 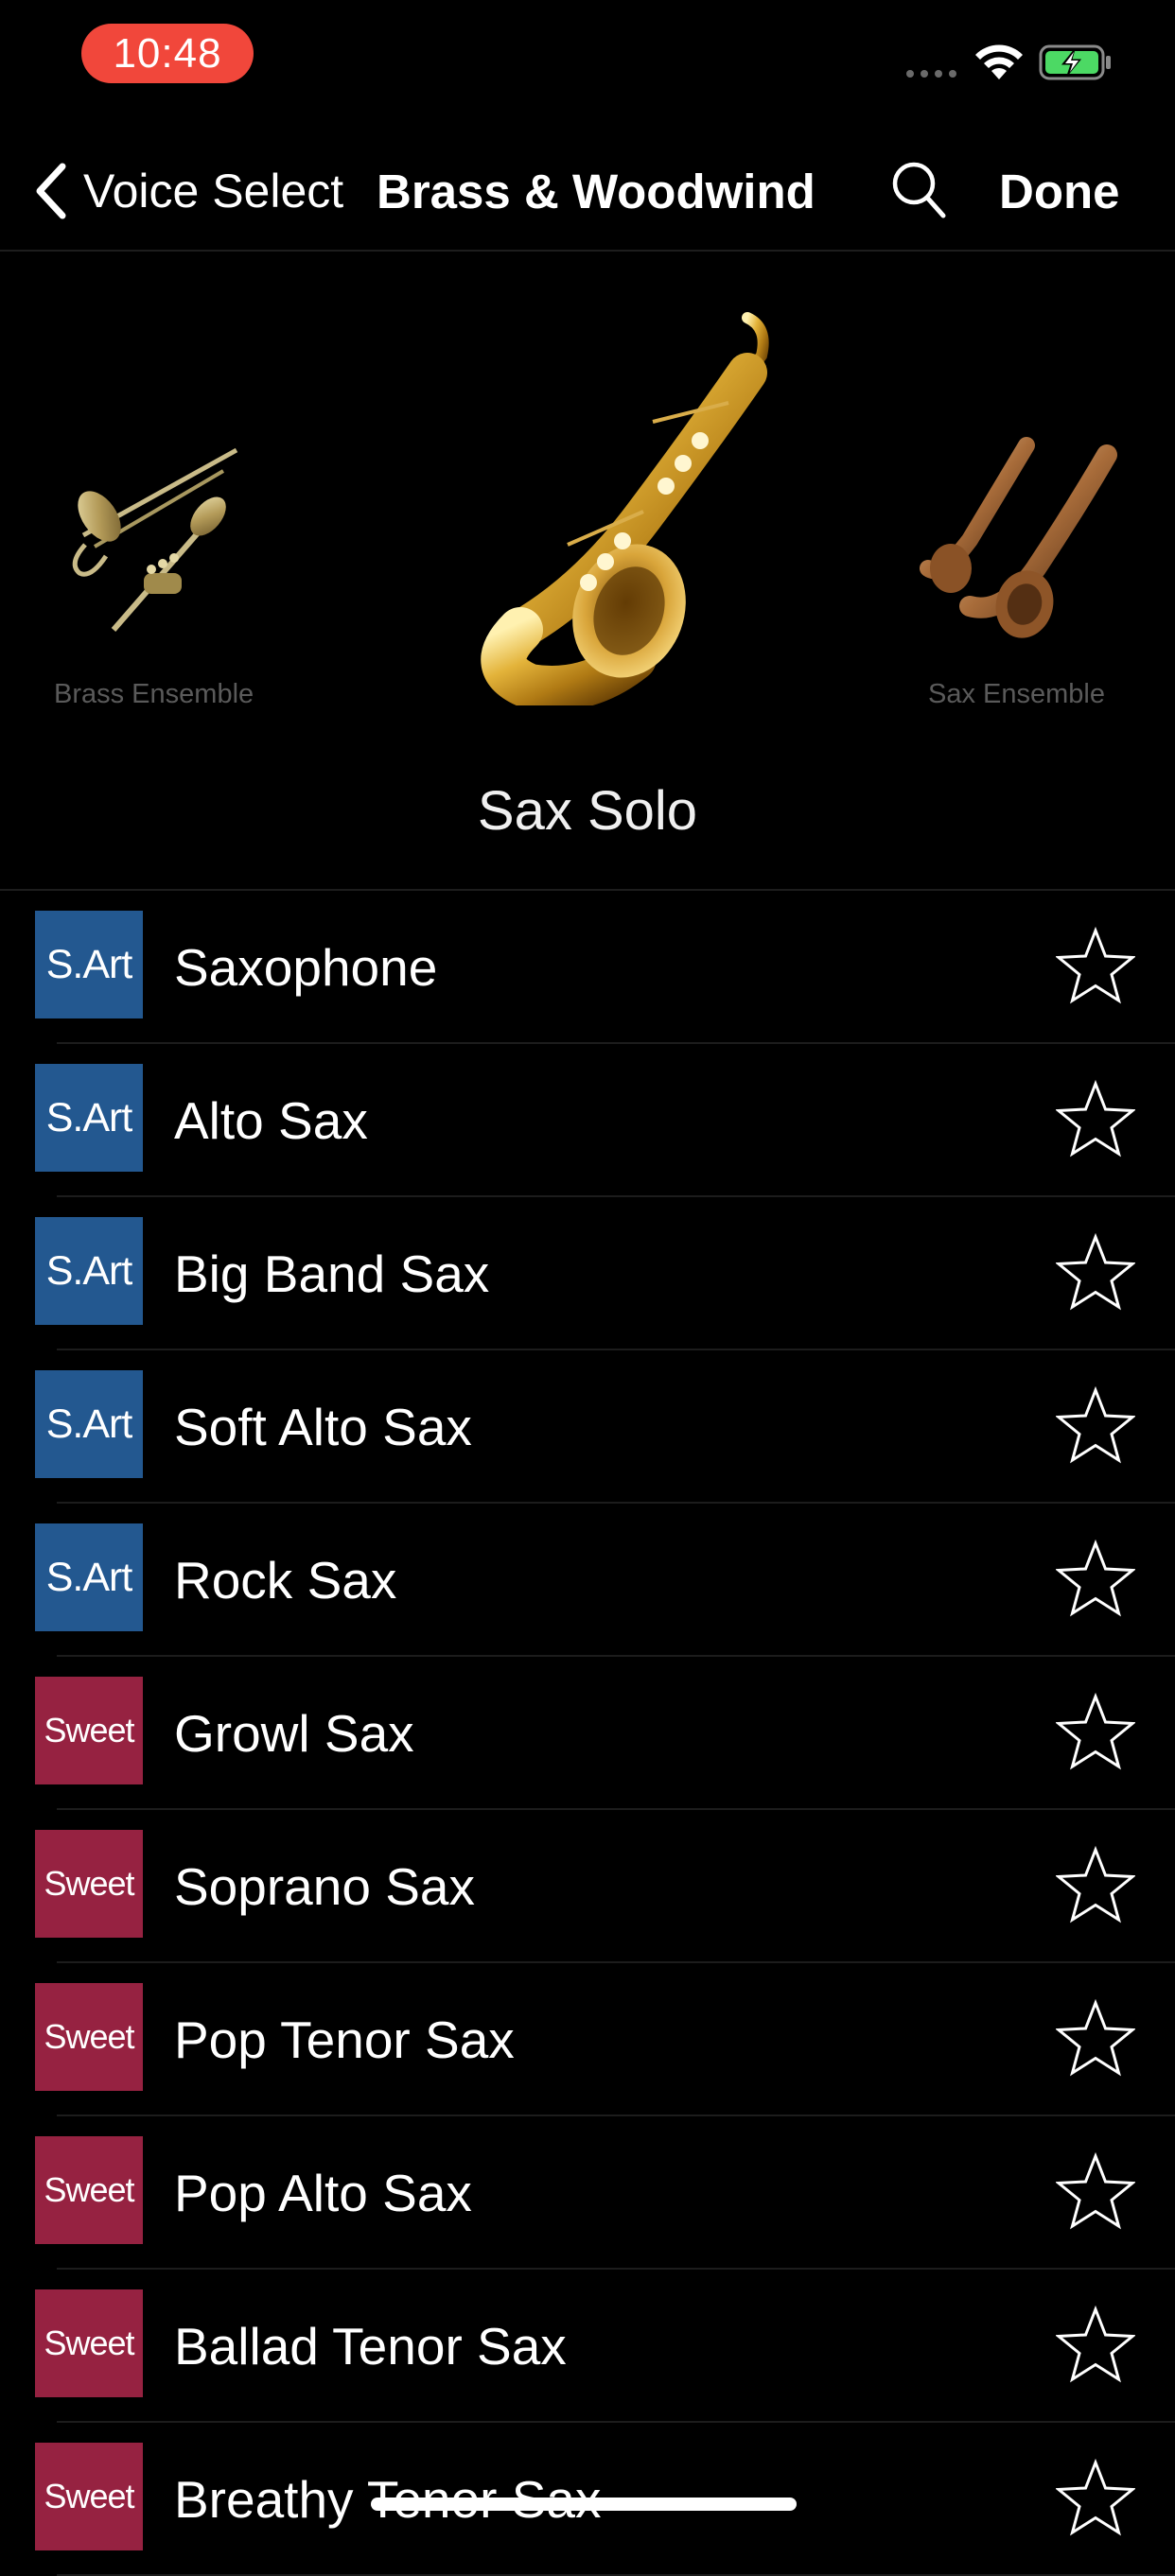 I want to click on carousel-item-brass-ensemble, so click(x=151, y=540).